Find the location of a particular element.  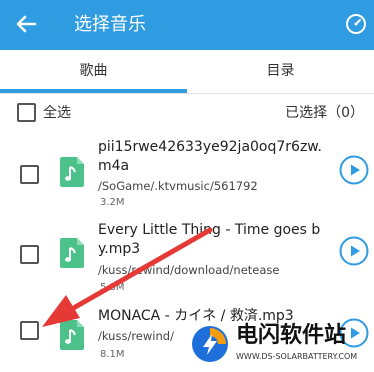

annotation-arrow is located at coordinates (127, 277).